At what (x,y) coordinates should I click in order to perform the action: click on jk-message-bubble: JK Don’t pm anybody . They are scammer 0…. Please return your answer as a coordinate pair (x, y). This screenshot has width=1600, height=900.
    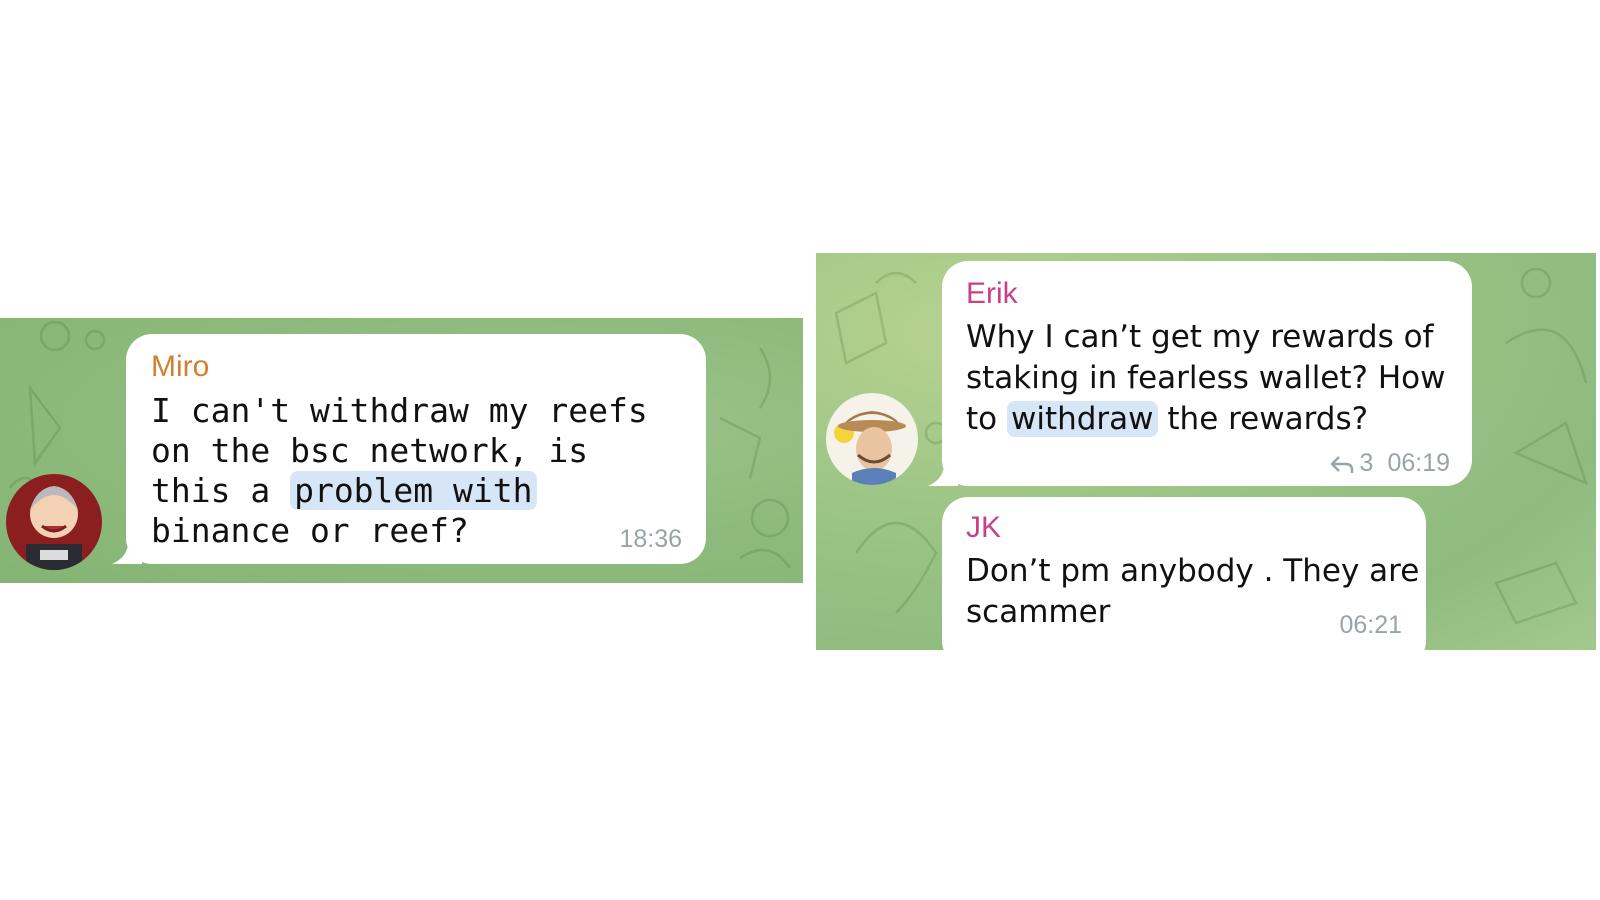
    Looking at the image, I should click on (1184, 573).